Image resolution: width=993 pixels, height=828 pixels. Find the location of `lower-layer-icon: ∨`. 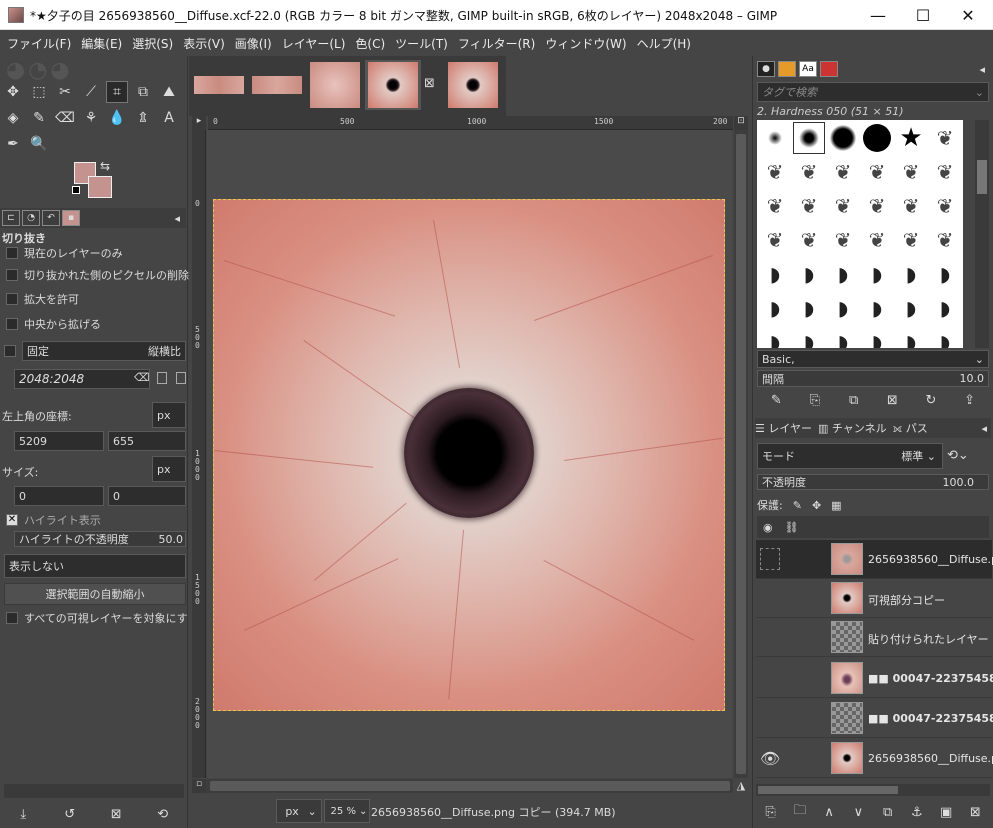

lower-layer-icon: ∨ is located at coordinates (858, 812).